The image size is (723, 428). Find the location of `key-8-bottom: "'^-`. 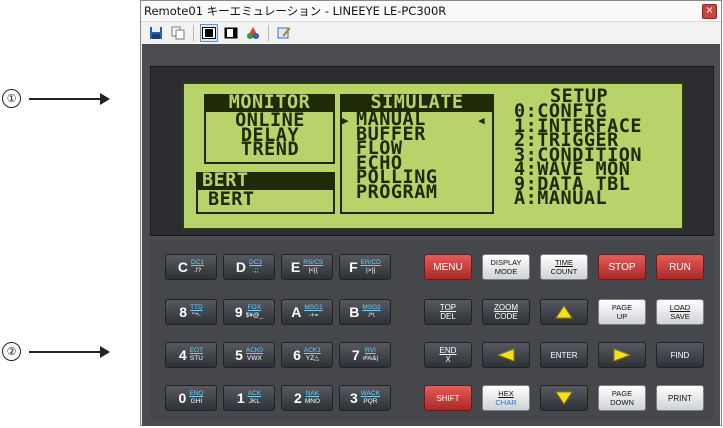

key-8-bottom: "'^- is located at coordinates (196, 315).